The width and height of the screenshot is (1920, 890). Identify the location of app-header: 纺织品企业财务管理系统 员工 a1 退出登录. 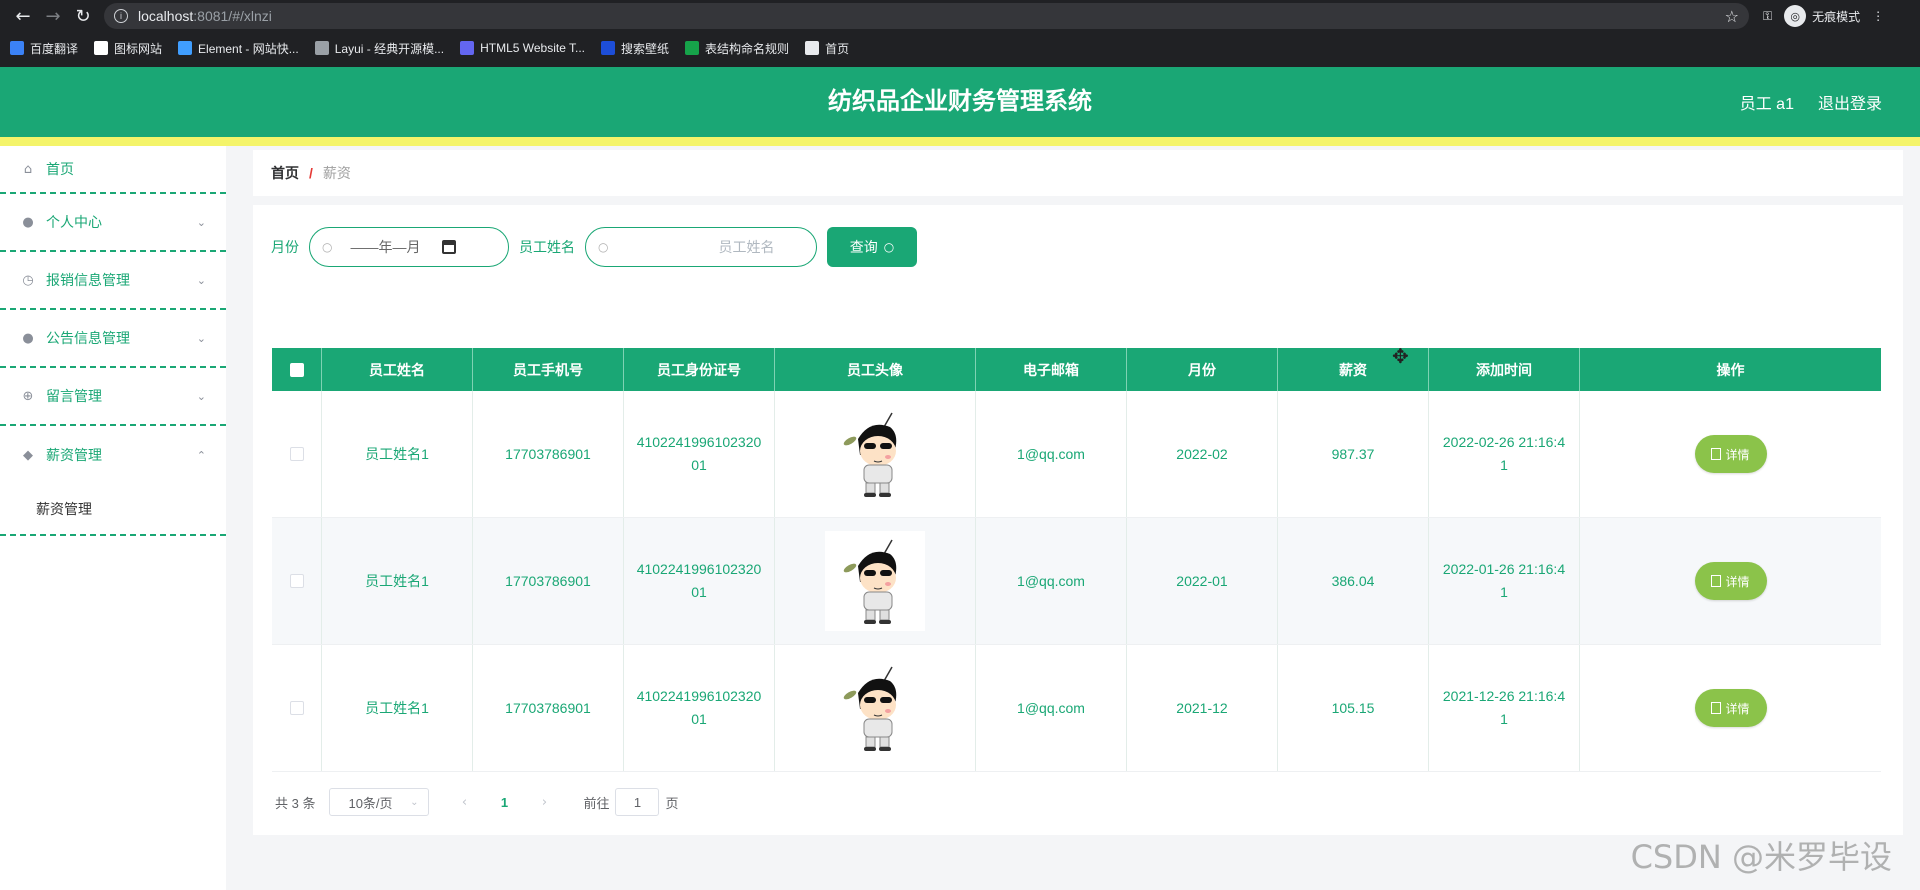
(960, 106).